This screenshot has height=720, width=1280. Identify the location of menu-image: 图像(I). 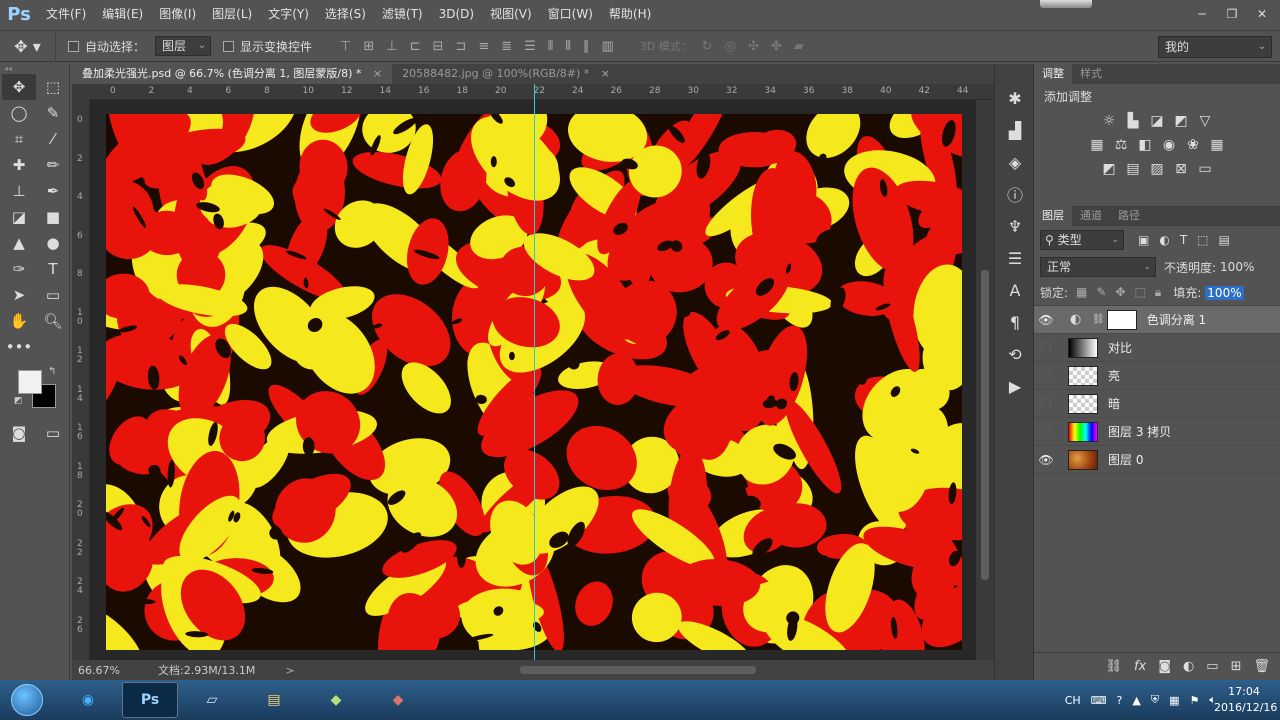
(177, 14).